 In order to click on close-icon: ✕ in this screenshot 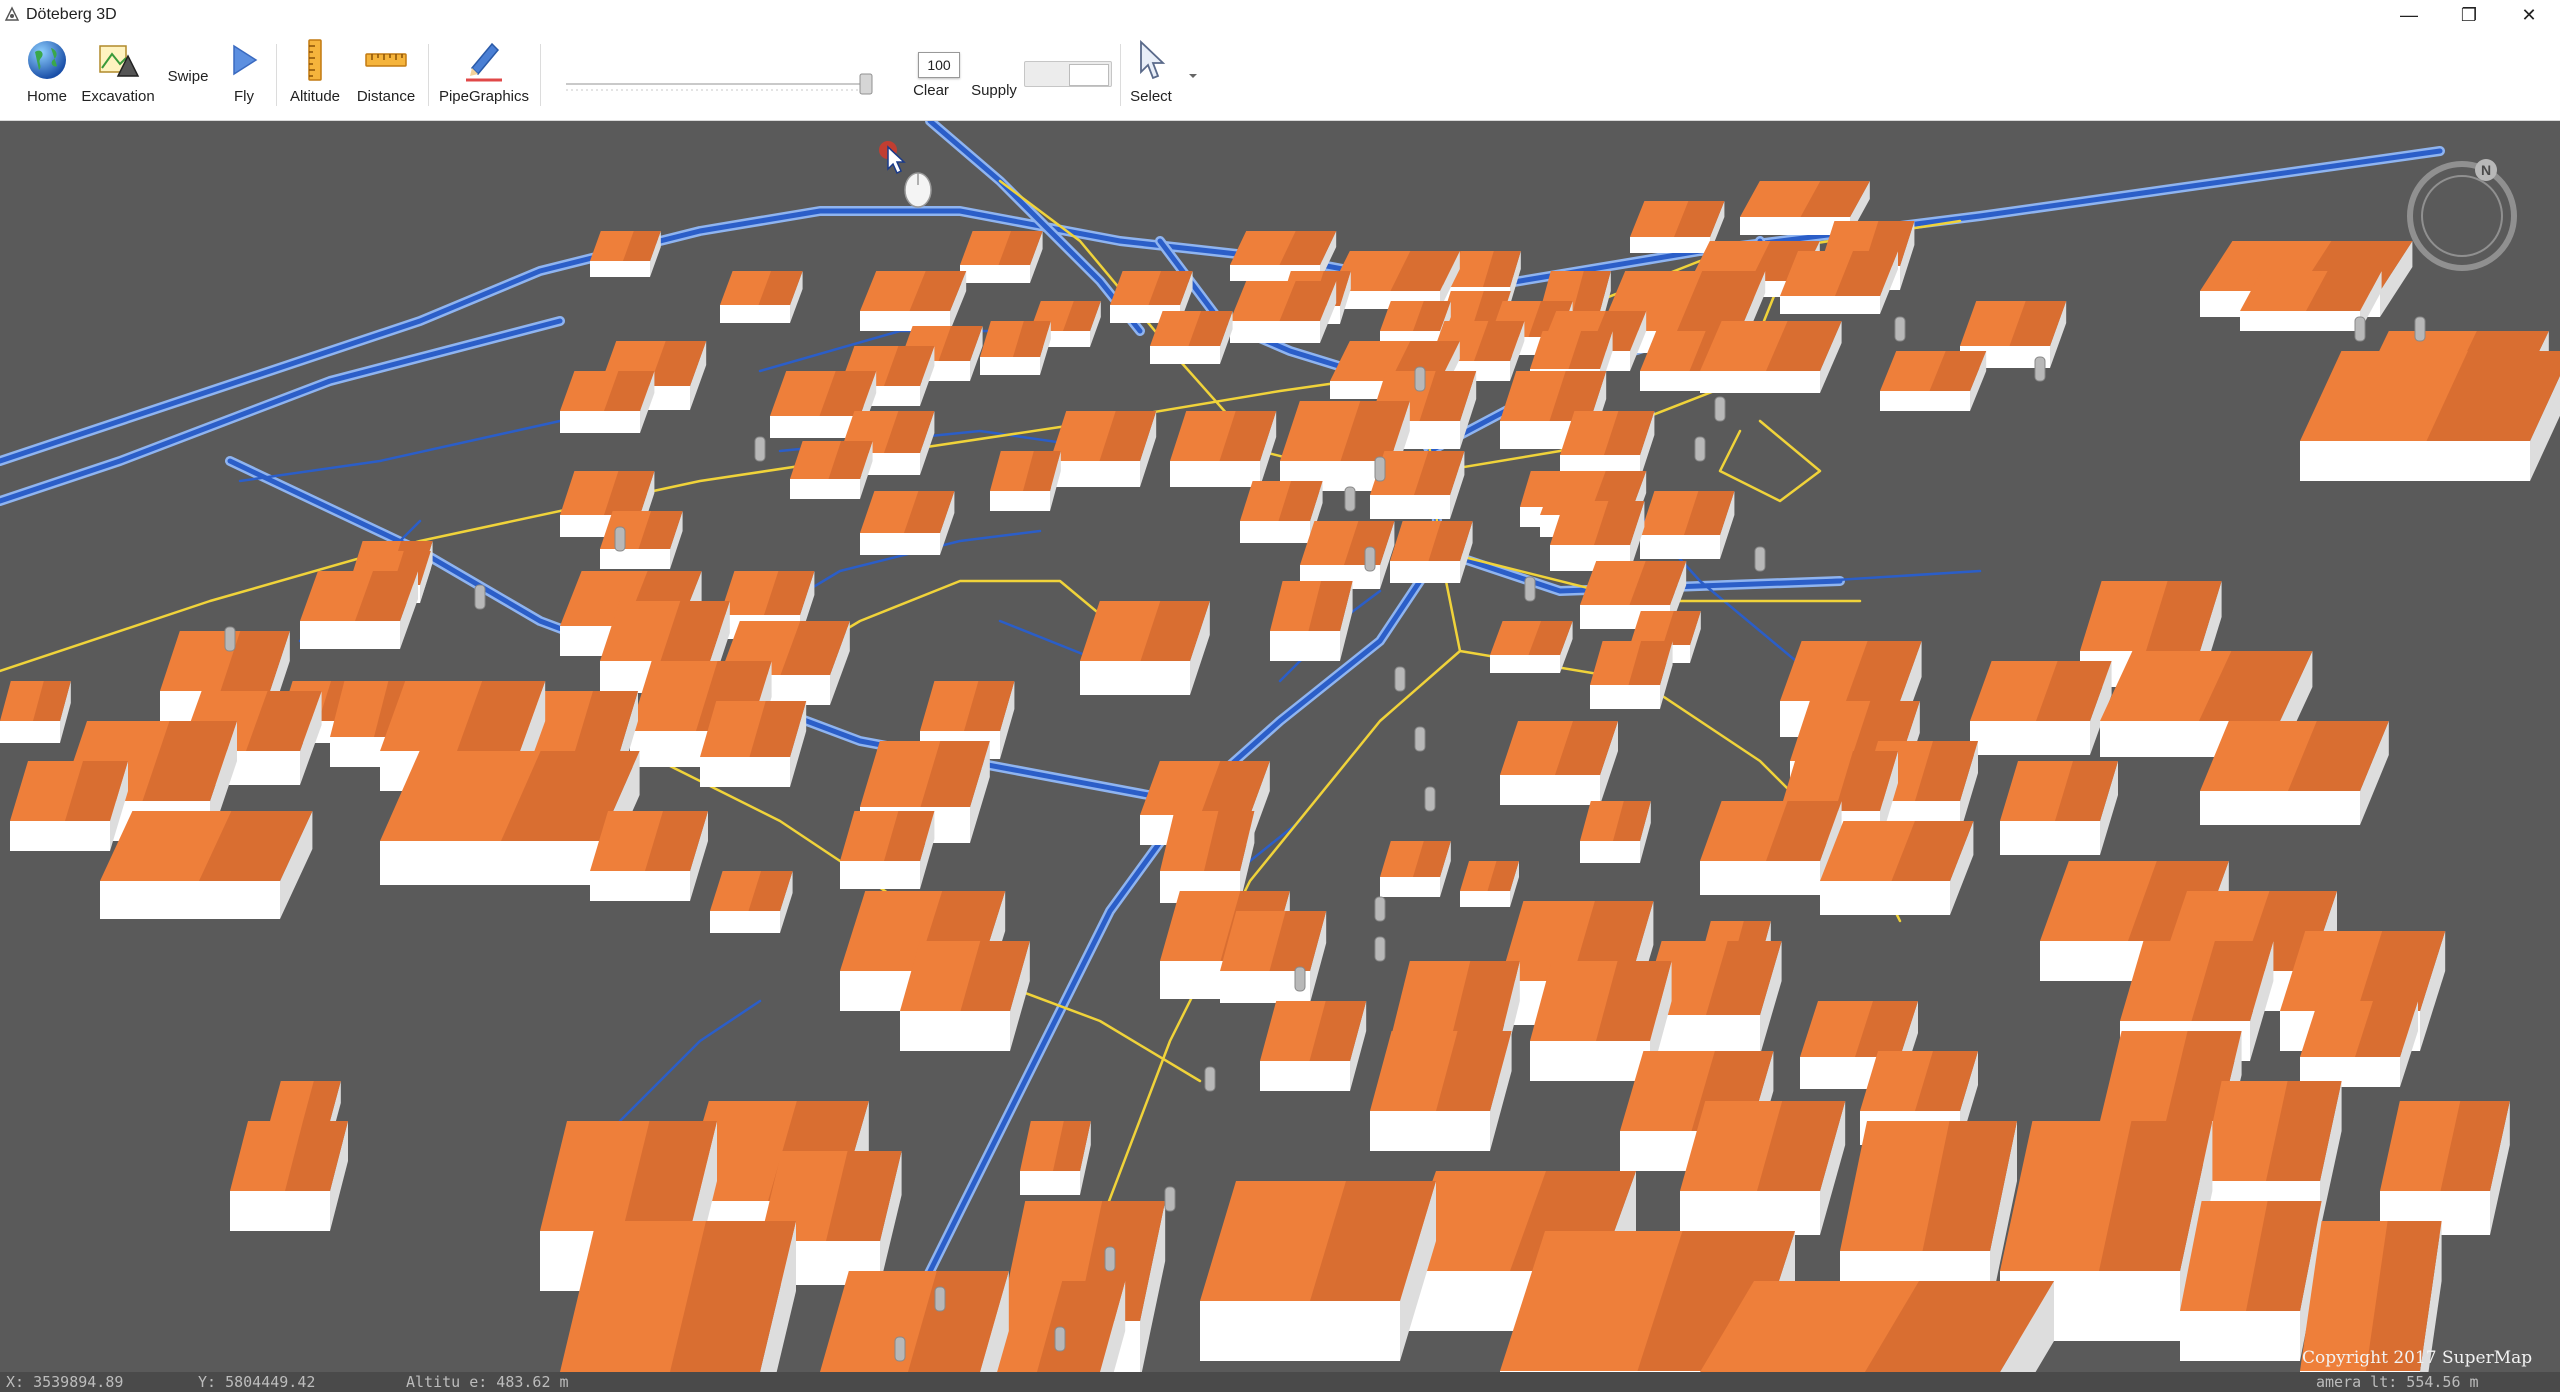, I will do `click(2529, 14)`.